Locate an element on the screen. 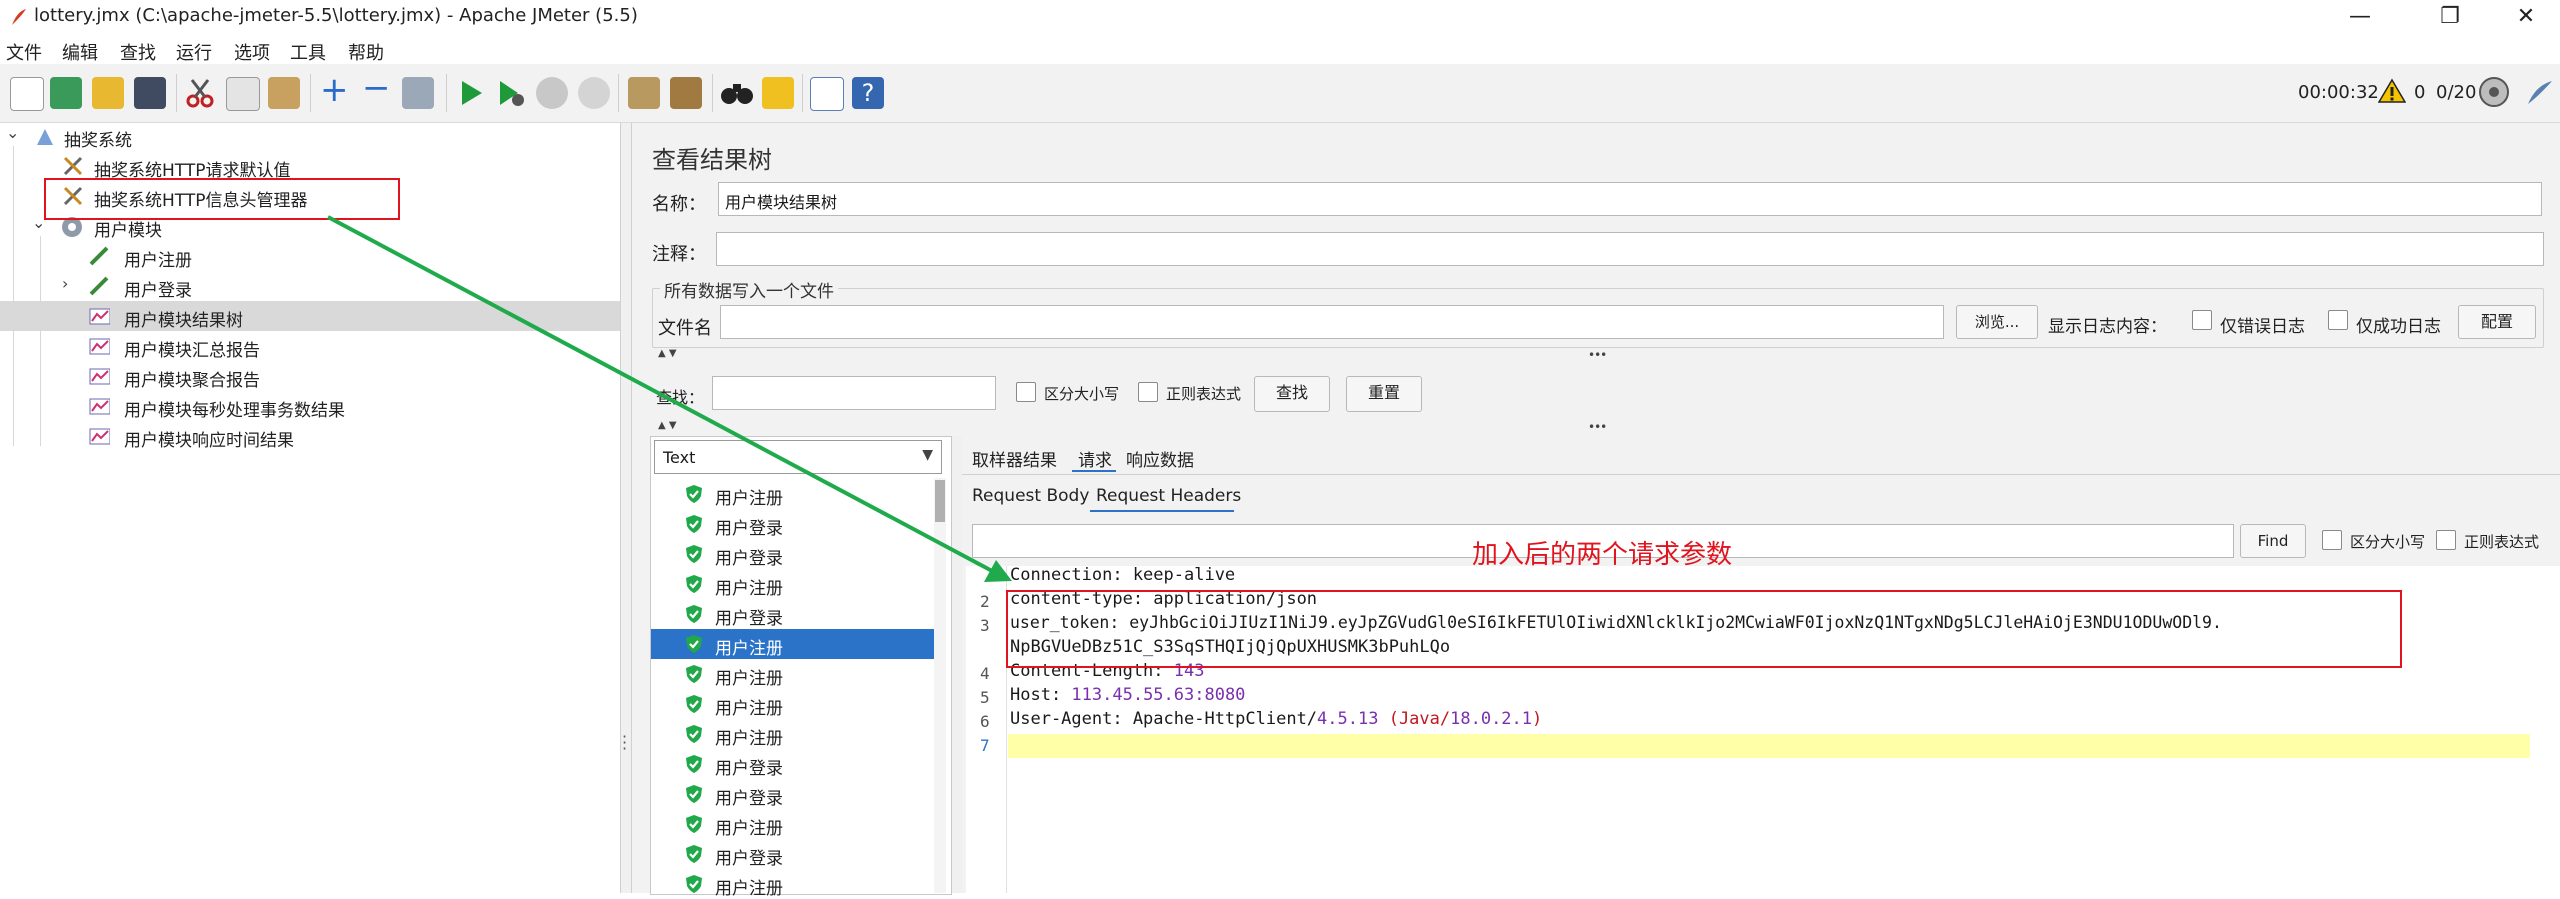 Image resolution: width=2560 pixels, height=899 pixels. start-icon is located at coordinates (471, 93).